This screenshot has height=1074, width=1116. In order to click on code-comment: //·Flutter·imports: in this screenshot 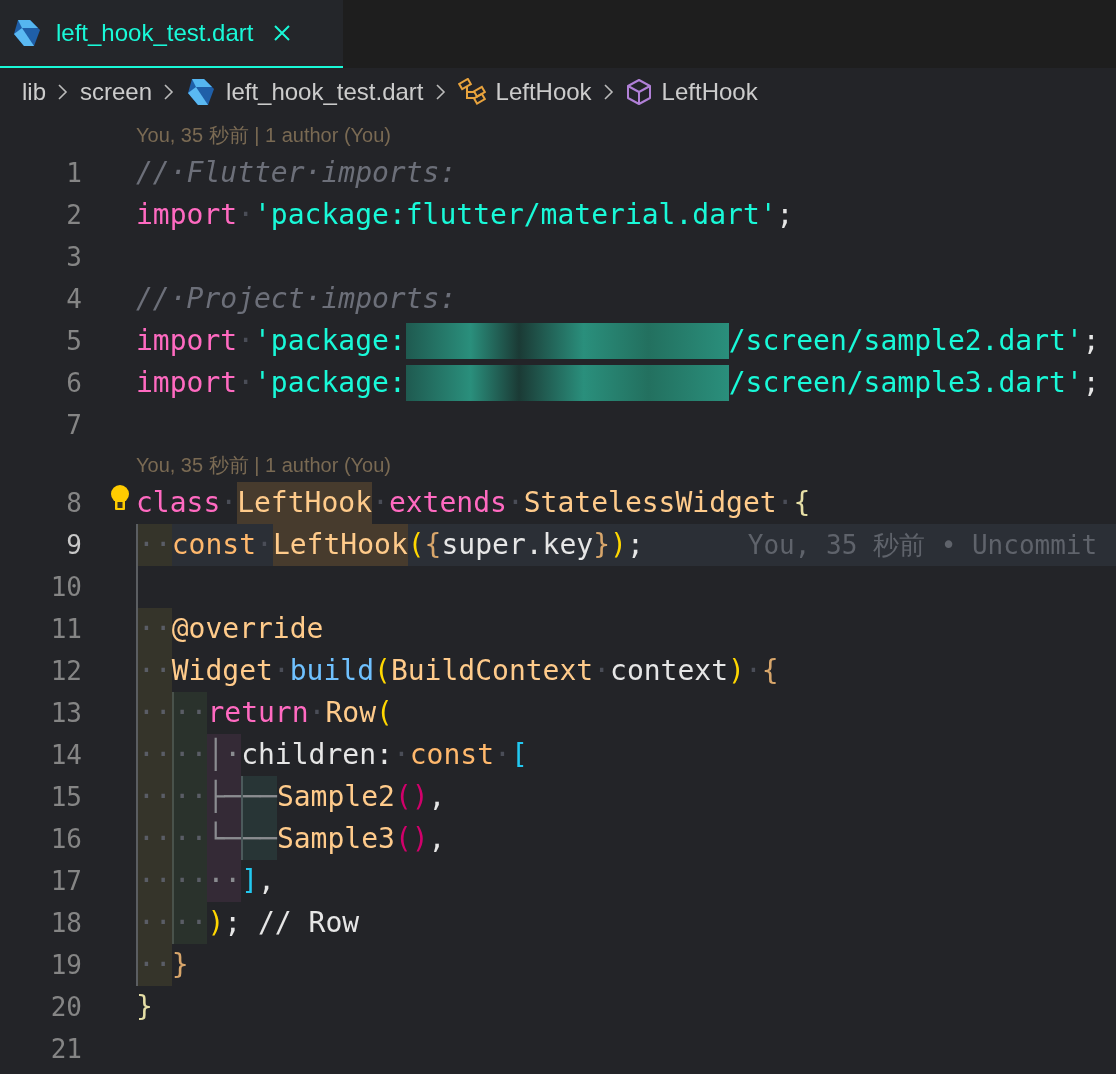, I will do `click(296, 173)`.